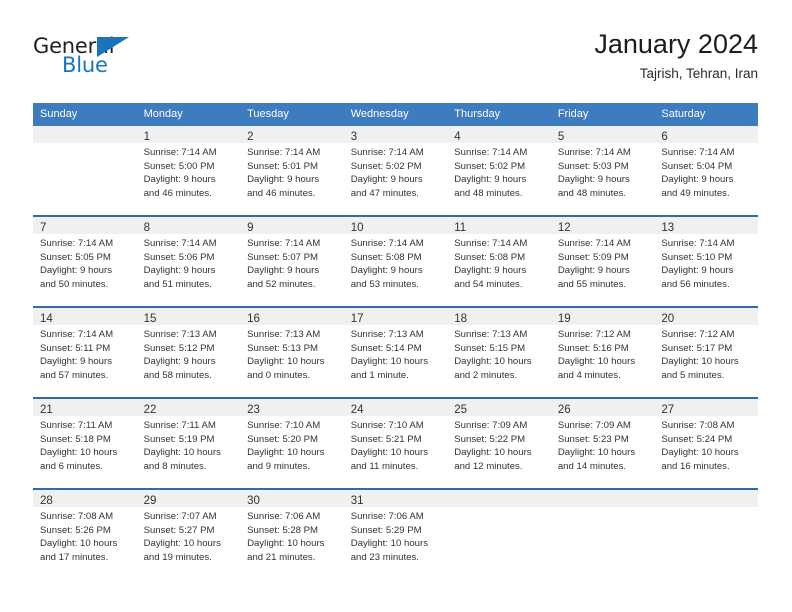 The height and width of the screenshot is (612, 792). What do you see at coordinates (499, 407) in the screenshot?
I see `day-number-band: 25` at bounding box center [499, 407].